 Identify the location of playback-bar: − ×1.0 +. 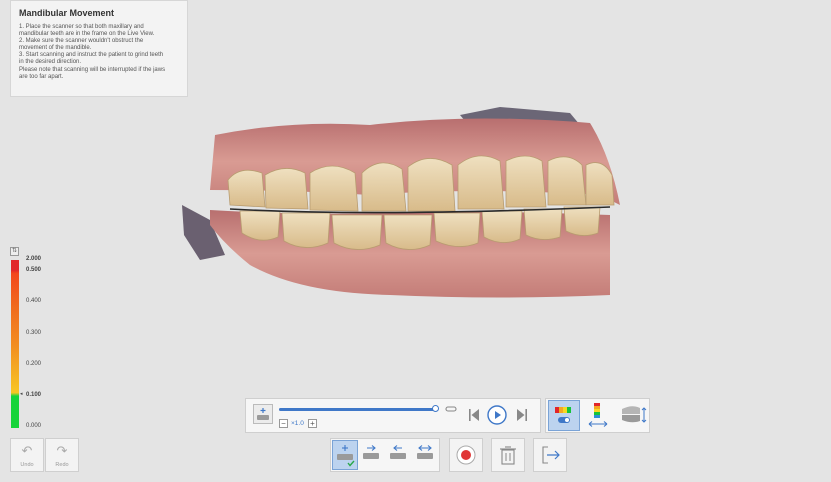
(393, 415).